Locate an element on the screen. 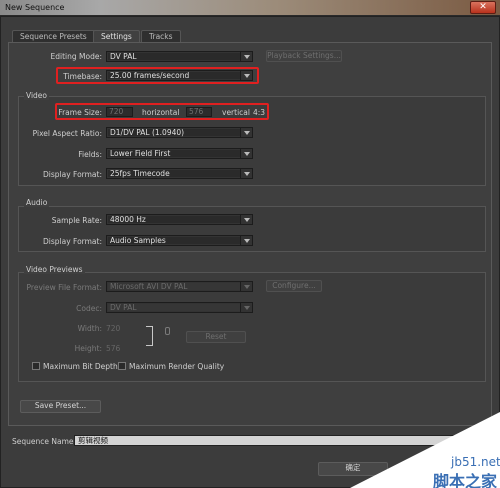 The width and height of the screenshot is (500, 488). preview-file-format-label: Preview File Format: is located at coordinates (64, 287).